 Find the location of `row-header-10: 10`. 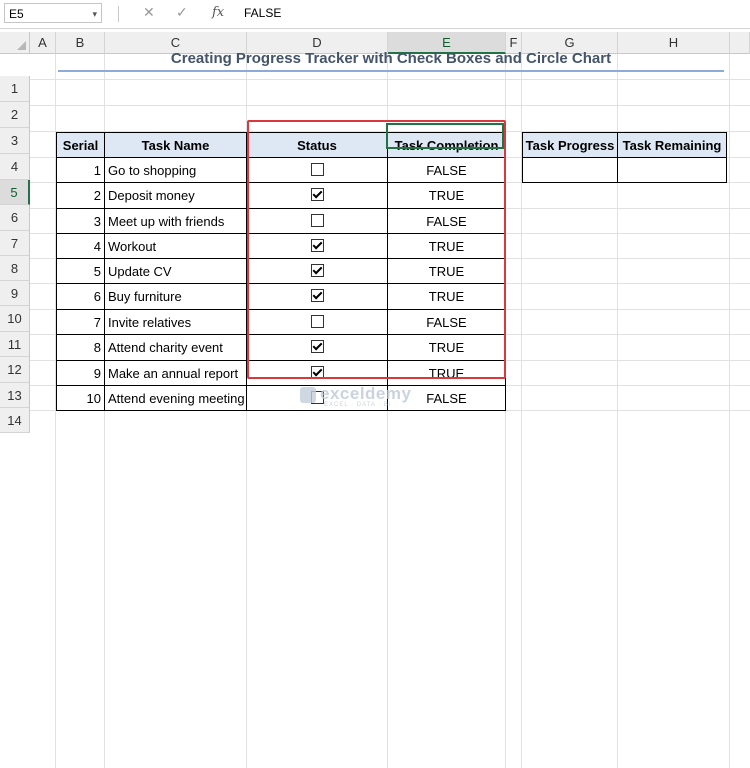

row-header-10: 10 is located at coordinates (15, 319).